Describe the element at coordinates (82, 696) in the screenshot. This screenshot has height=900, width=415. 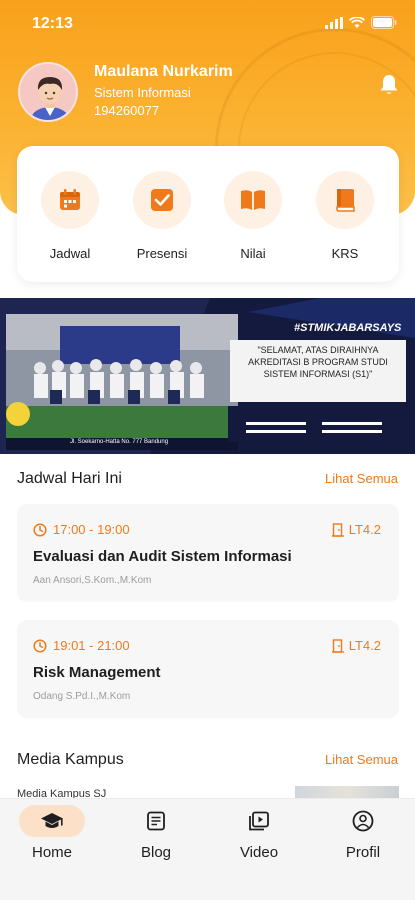
I see `schedule-lecturer: Odang S.Pd.I.,M.Kom` at that location.